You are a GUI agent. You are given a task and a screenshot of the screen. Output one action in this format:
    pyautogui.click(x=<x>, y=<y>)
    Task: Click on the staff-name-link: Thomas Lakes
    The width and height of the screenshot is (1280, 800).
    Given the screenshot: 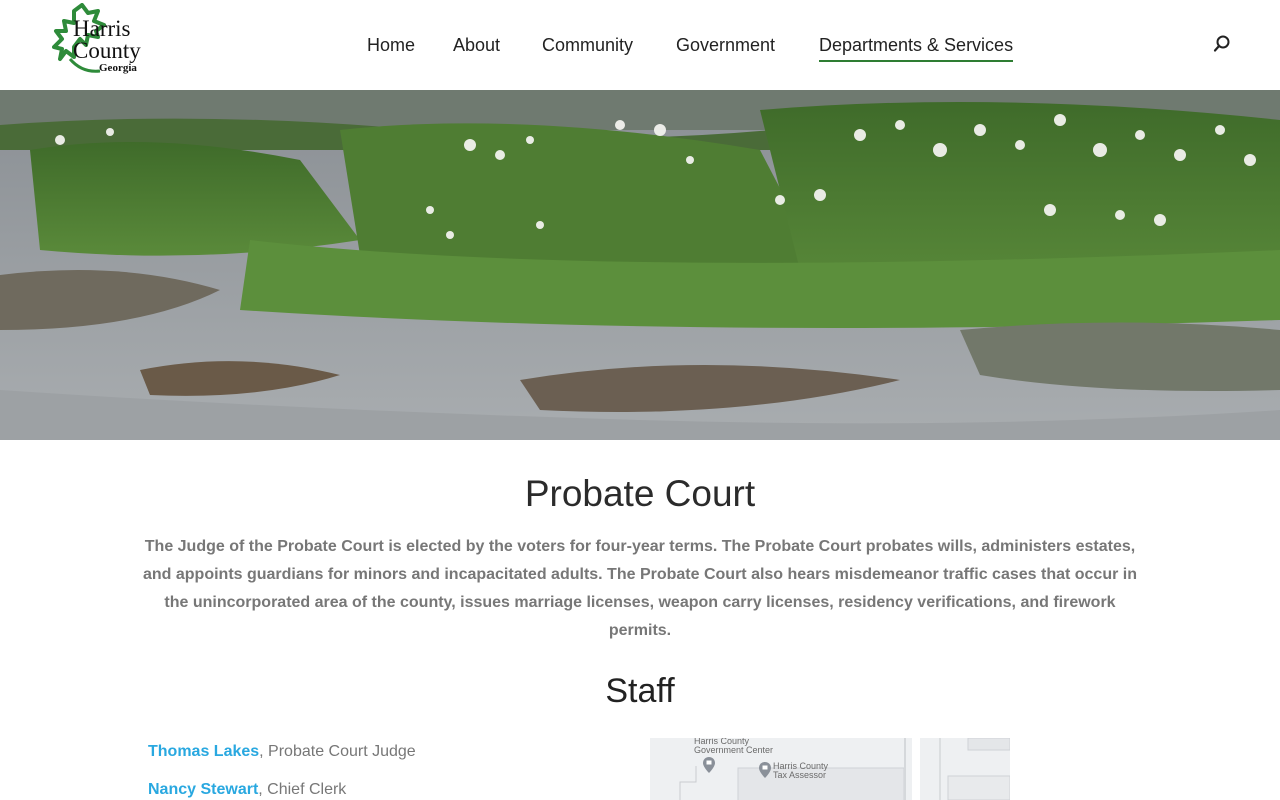 What is the action you would take?
    pyautogui.click(x=203, y=751)
    